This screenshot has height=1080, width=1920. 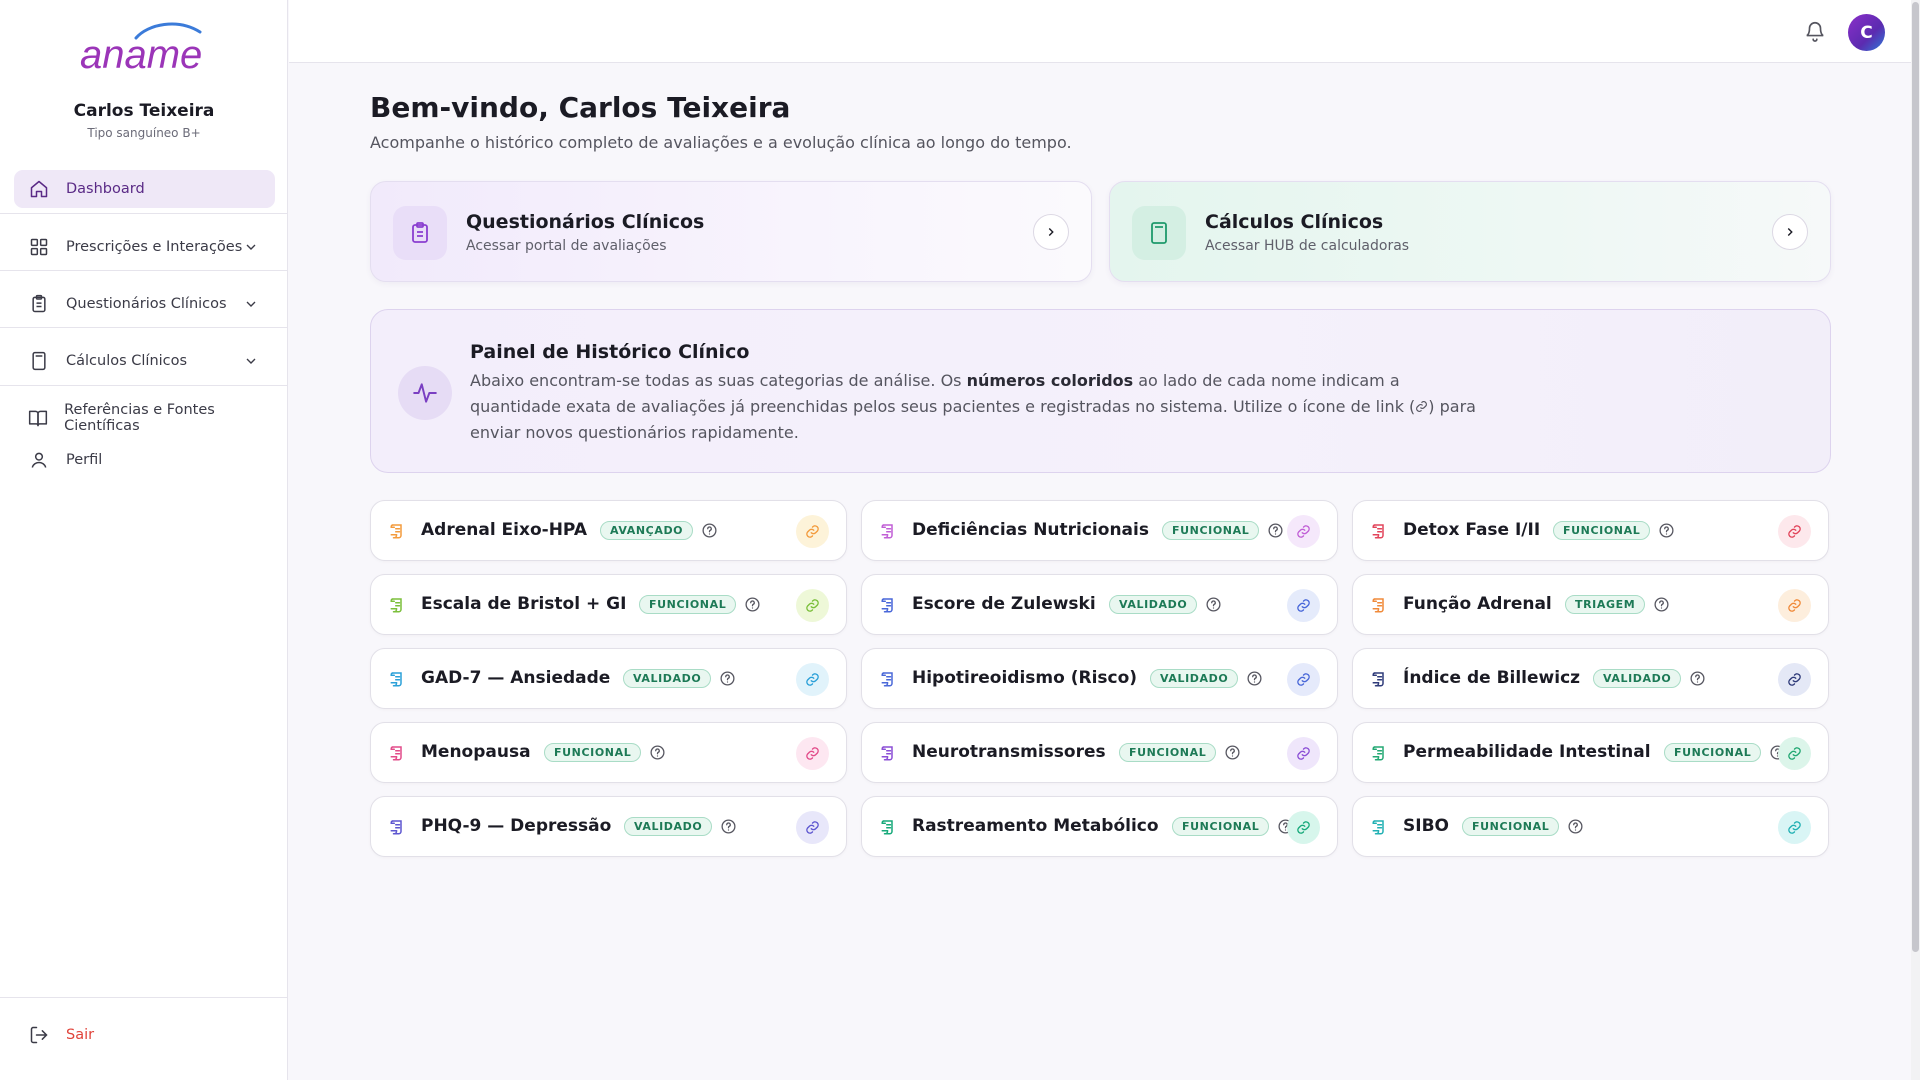 What do you see at coordinates (1915, 477) in the screenshot?
I see `scrollbar-thumb` at bounding box center [1915, 477].